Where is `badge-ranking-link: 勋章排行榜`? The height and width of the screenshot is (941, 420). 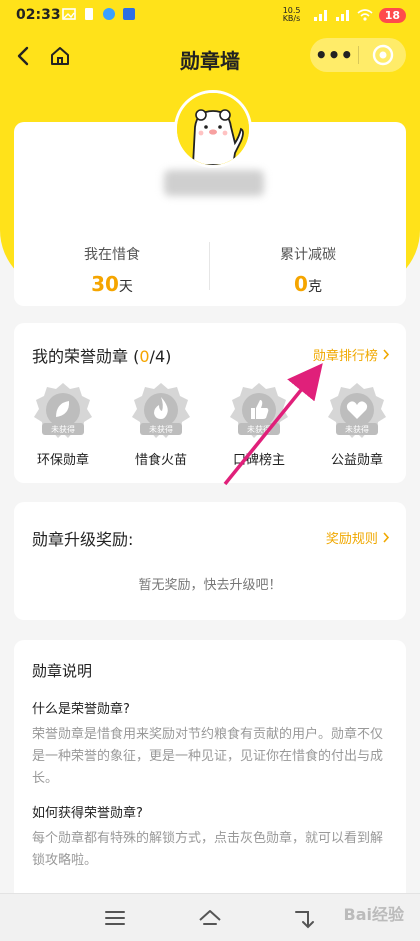 badge-ranking-link: 勋章排行榜 is located at coordinates (351, 354).